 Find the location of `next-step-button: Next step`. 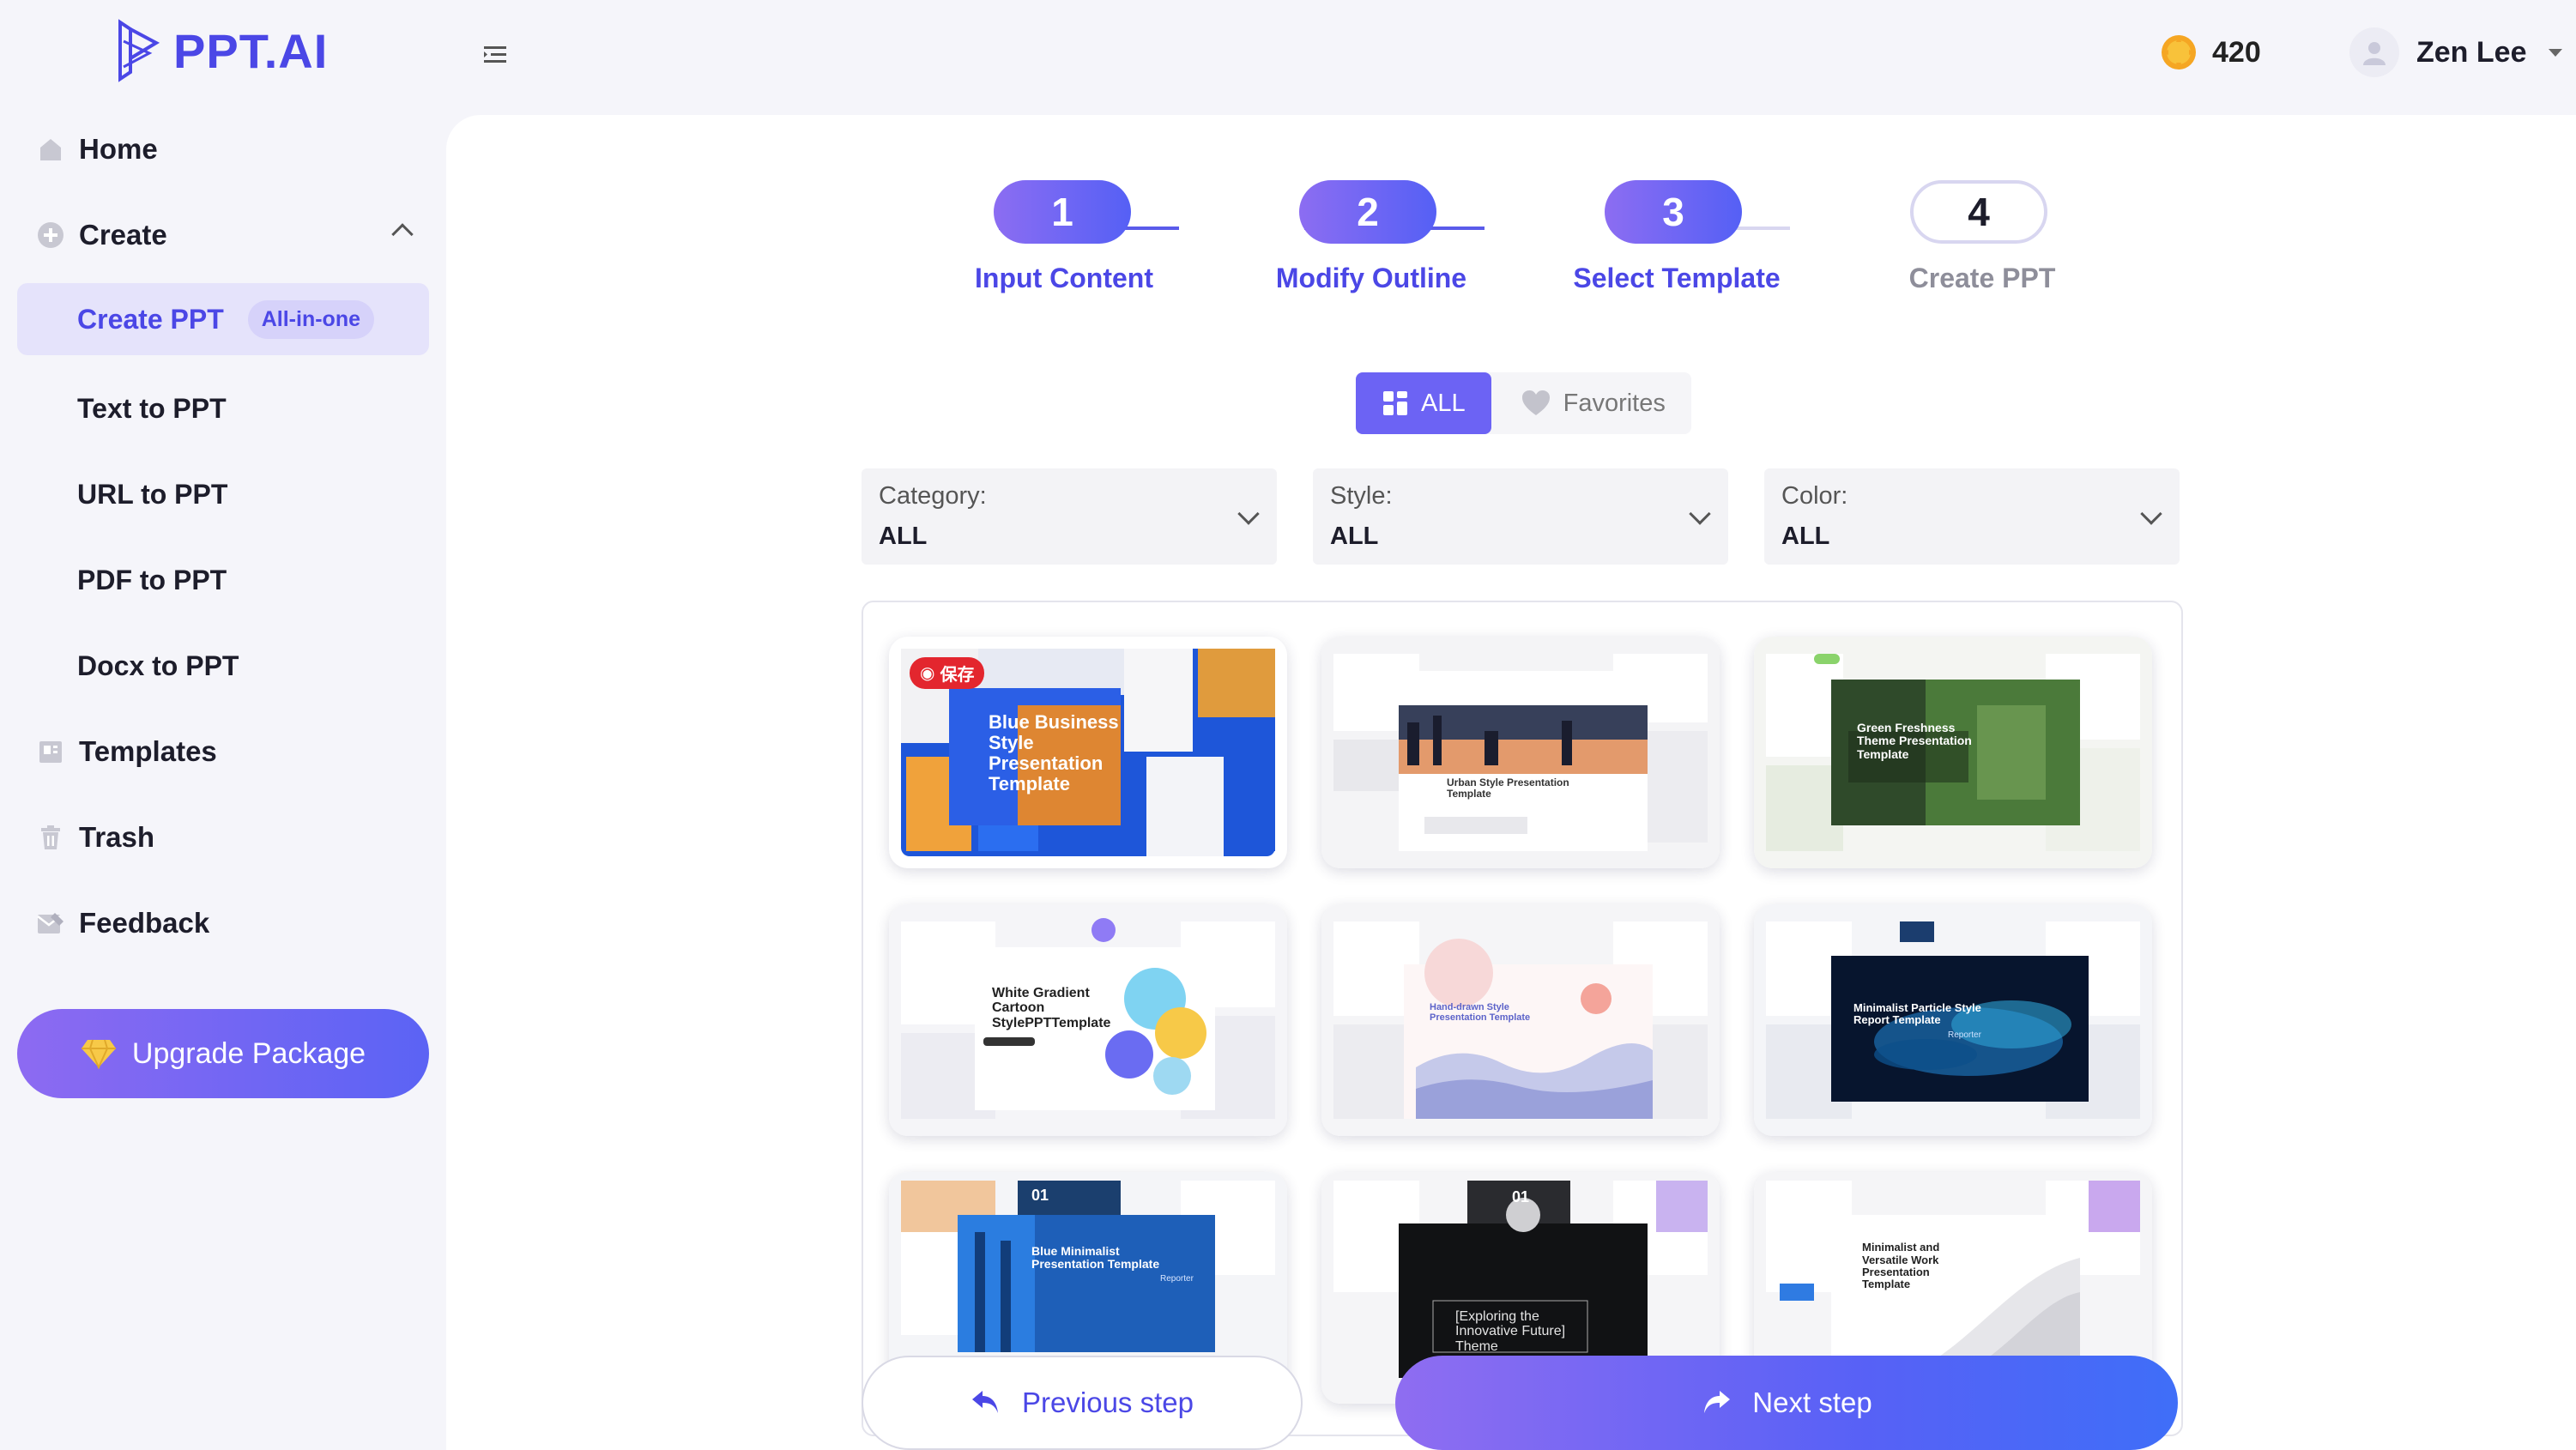

next-step-button: Next step is located at coordinates (1786, 1403).